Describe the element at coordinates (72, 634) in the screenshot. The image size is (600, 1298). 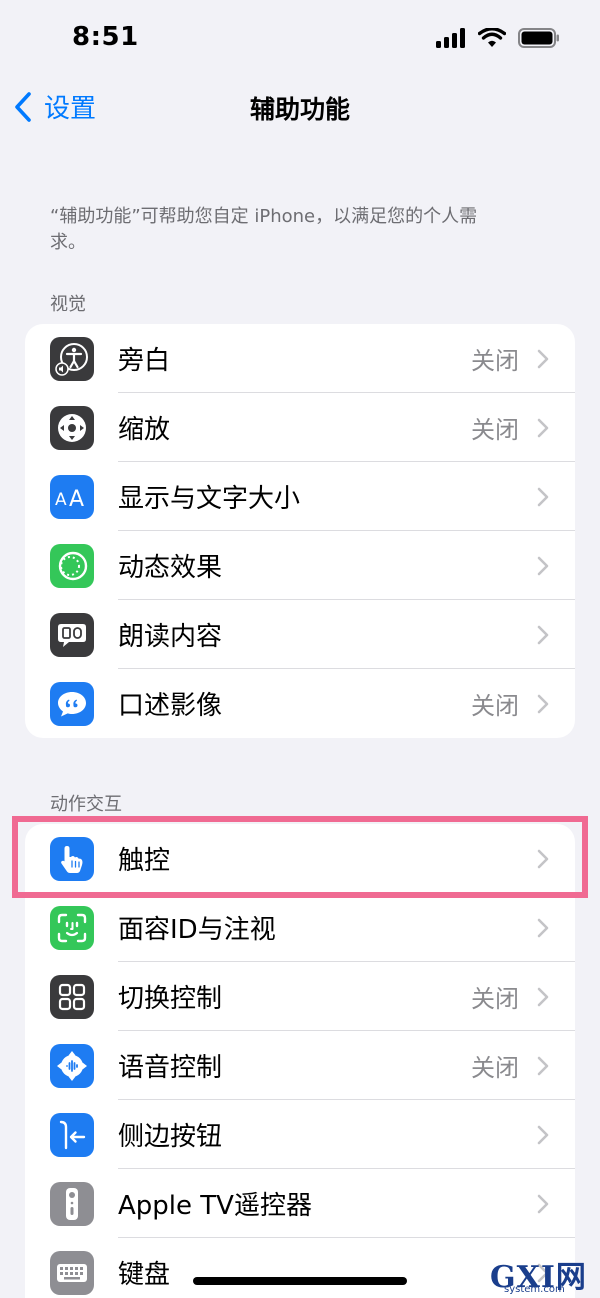
I see `spoken-content-icon` at that location.